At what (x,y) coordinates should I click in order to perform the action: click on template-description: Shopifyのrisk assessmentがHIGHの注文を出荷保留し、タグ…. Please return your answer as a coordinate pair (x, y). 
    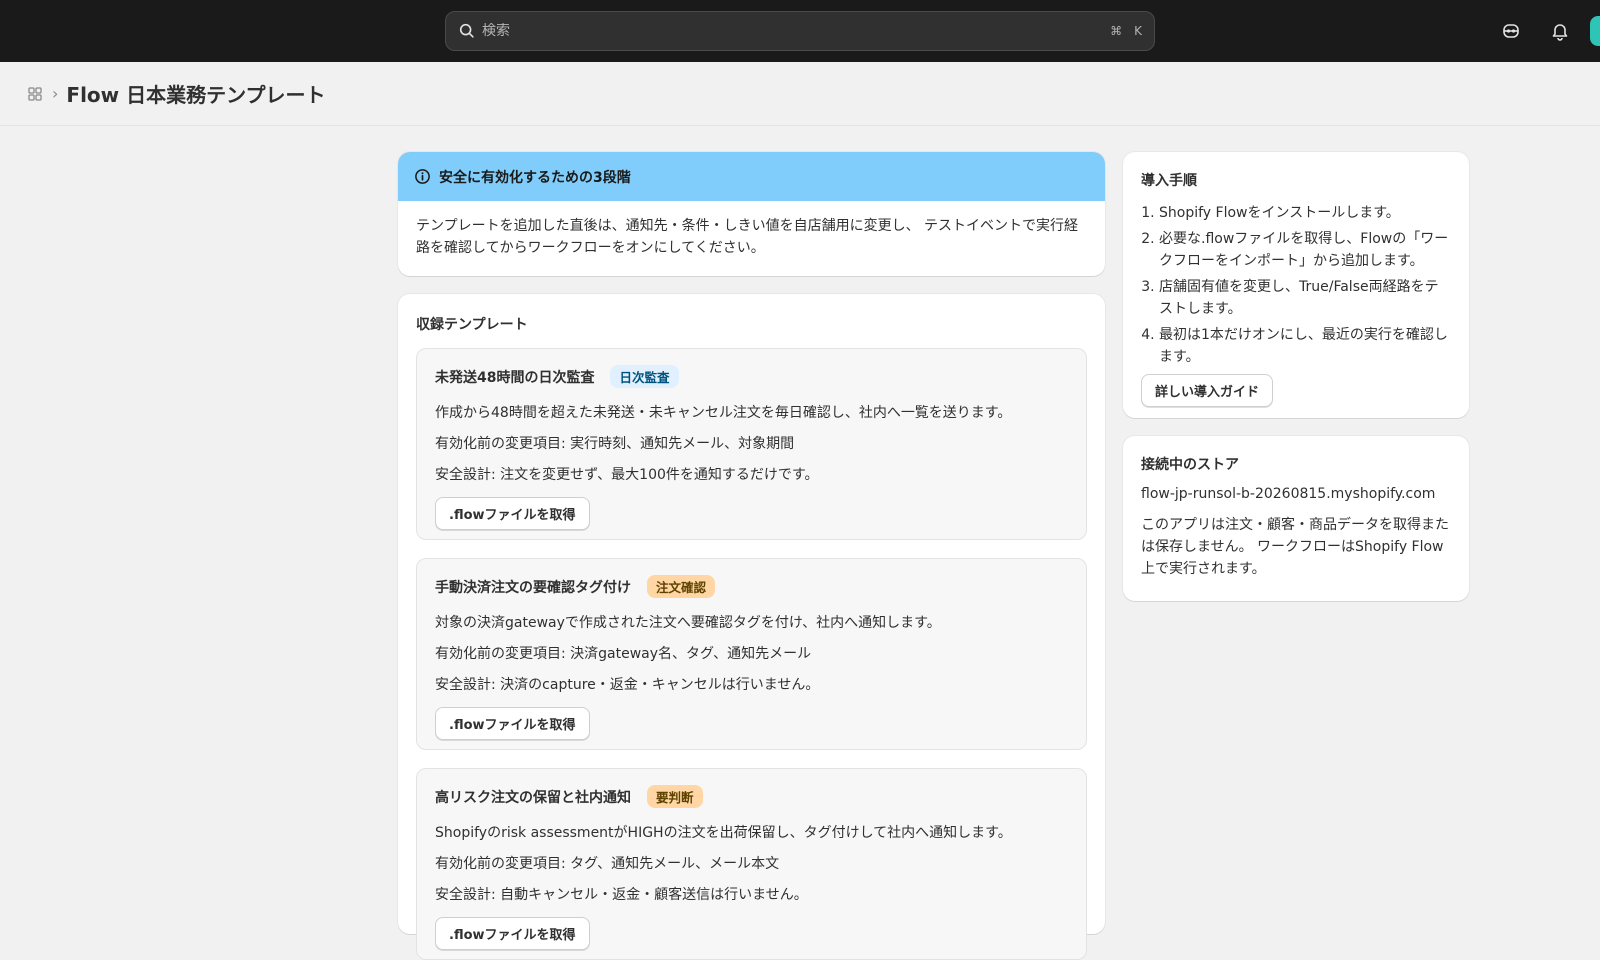
    Looking at the image, I should click on (723, 833).